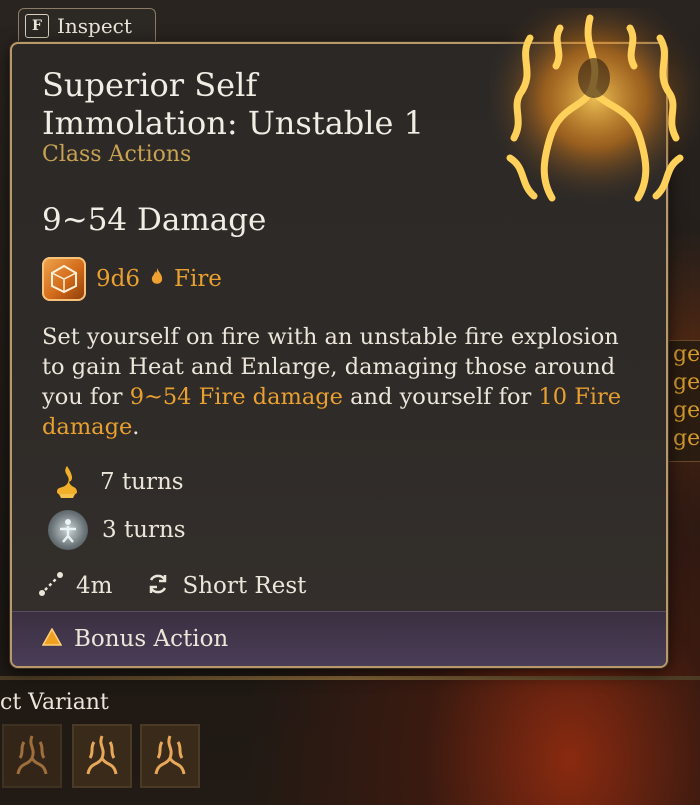  Describe the element at coordinates (236, 397) in the screenshot. I see `description-highlight: 9~54 Fire damage` at that location.